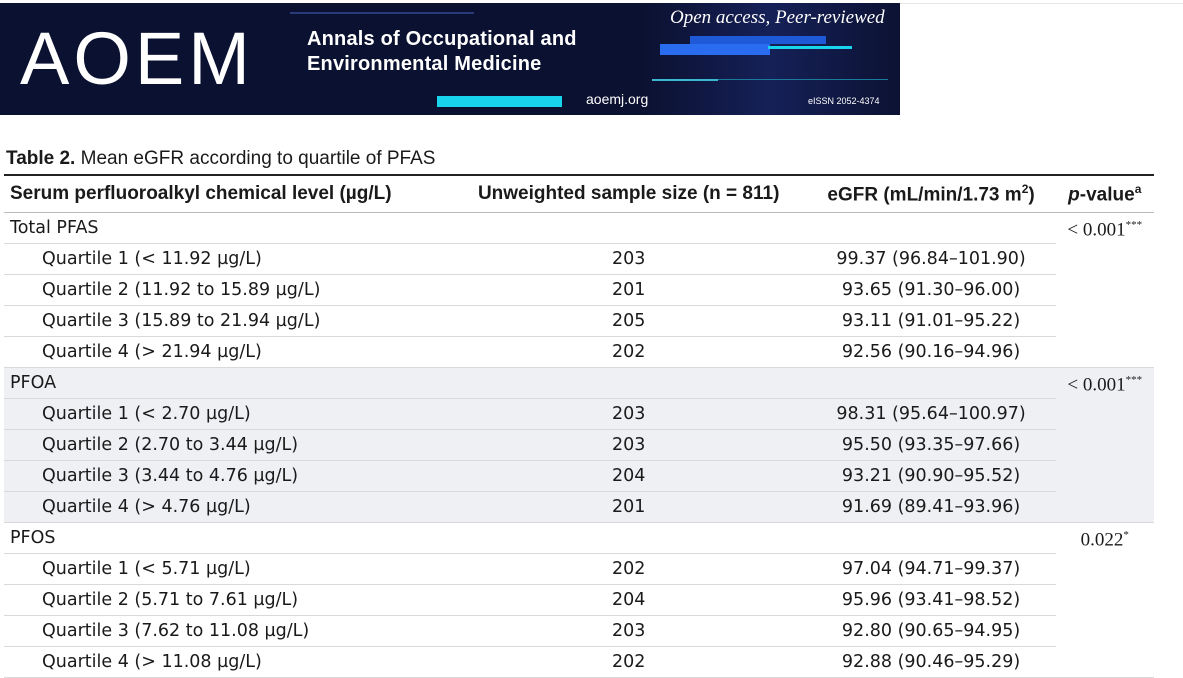 The image size is (1183, 678). What do you see at coordinates (227, 569) in the screenshot?
I see `quartile-label: Quartile 1 (< 5.71 µg/L)` at bounding box center [227, 569].